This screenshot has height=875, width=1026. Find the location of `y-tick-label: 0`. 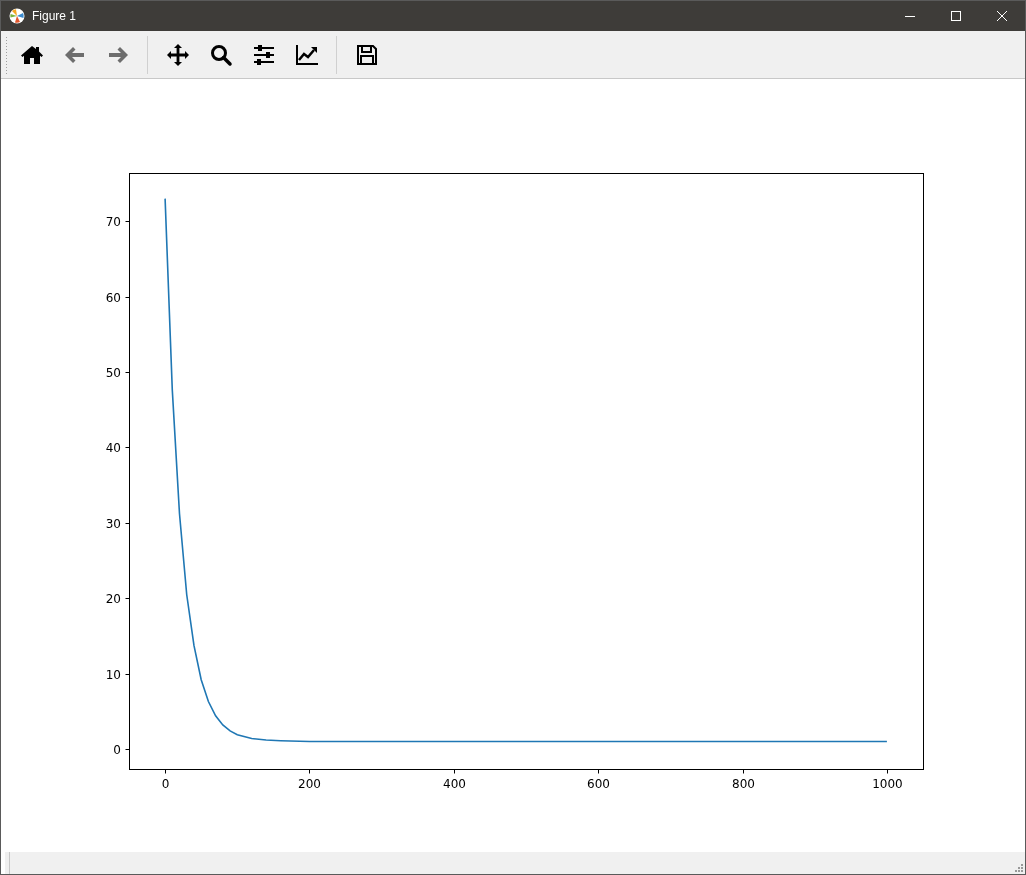

y-tick-label: 0 is located at coordinates (117, 750).